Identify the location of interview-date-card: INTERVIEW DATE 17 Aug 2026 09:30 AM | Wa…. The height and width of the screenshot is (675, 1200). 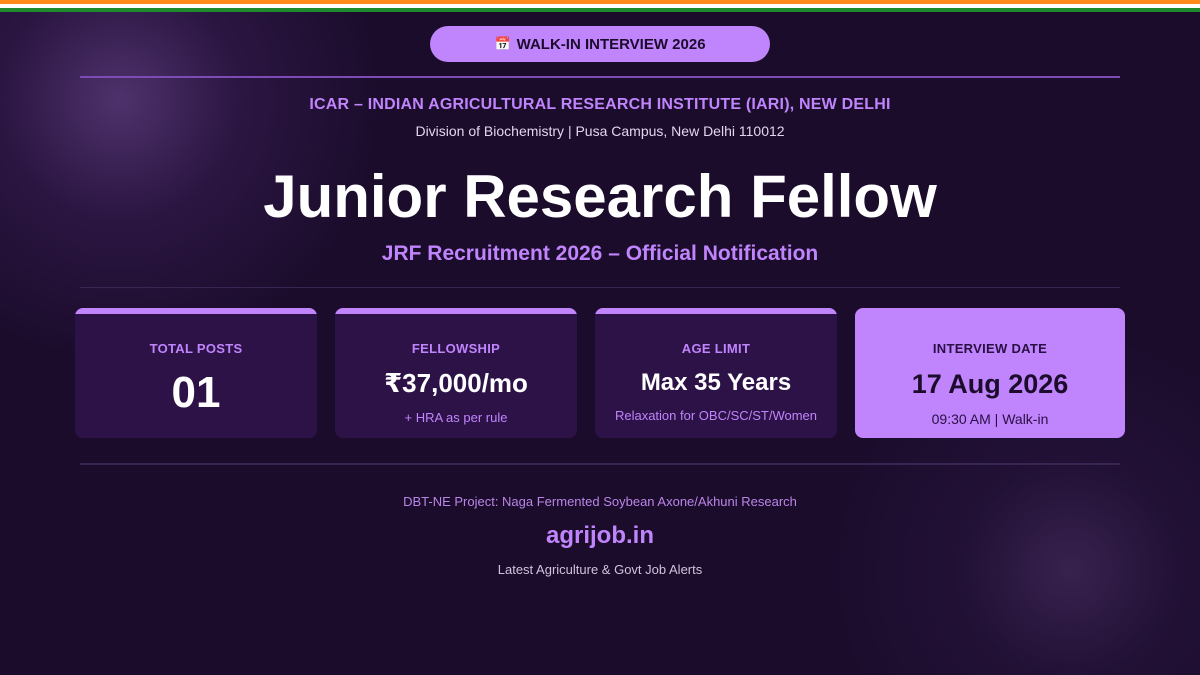
(990, 373).